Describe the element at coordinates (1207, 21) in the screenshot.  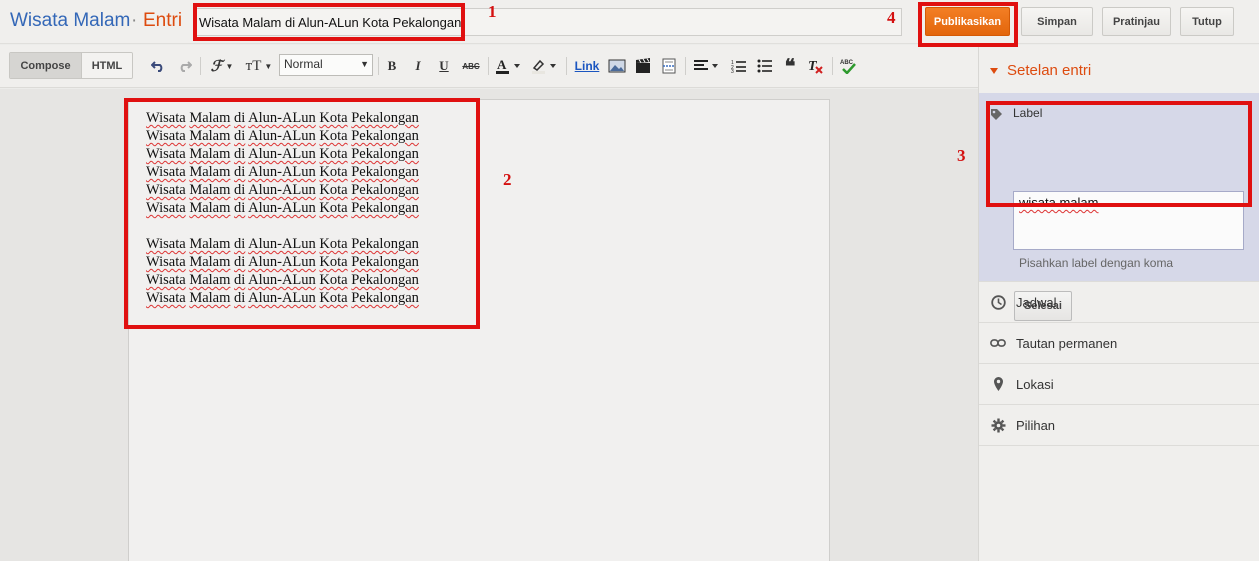
I see `close-button: Tutup` at that location.